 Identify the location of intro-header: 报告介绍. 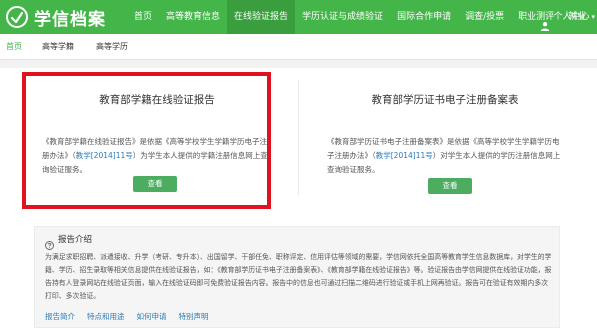
(69, 241).